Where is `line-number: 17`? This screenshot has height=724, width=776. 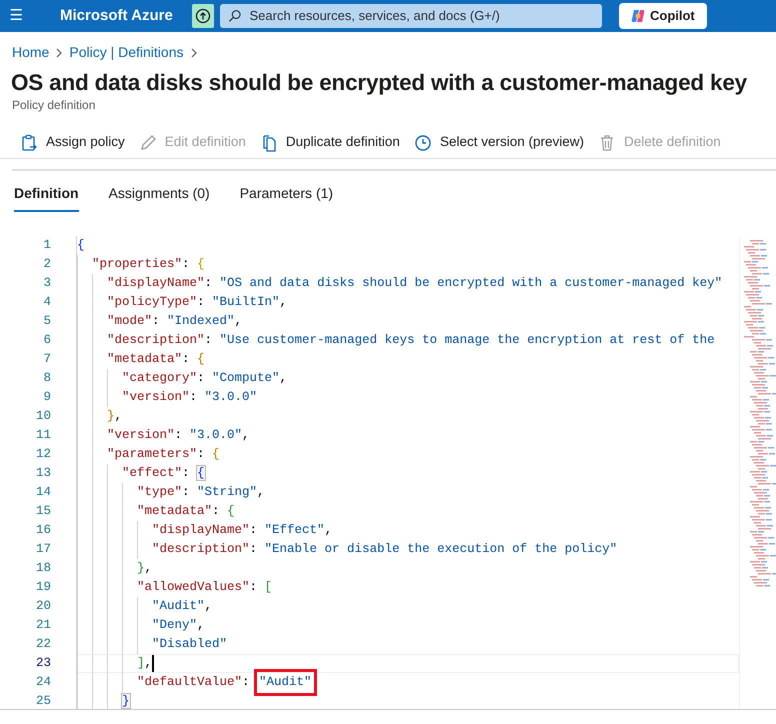 line-number: 17 is located at coordinates (42, 549).